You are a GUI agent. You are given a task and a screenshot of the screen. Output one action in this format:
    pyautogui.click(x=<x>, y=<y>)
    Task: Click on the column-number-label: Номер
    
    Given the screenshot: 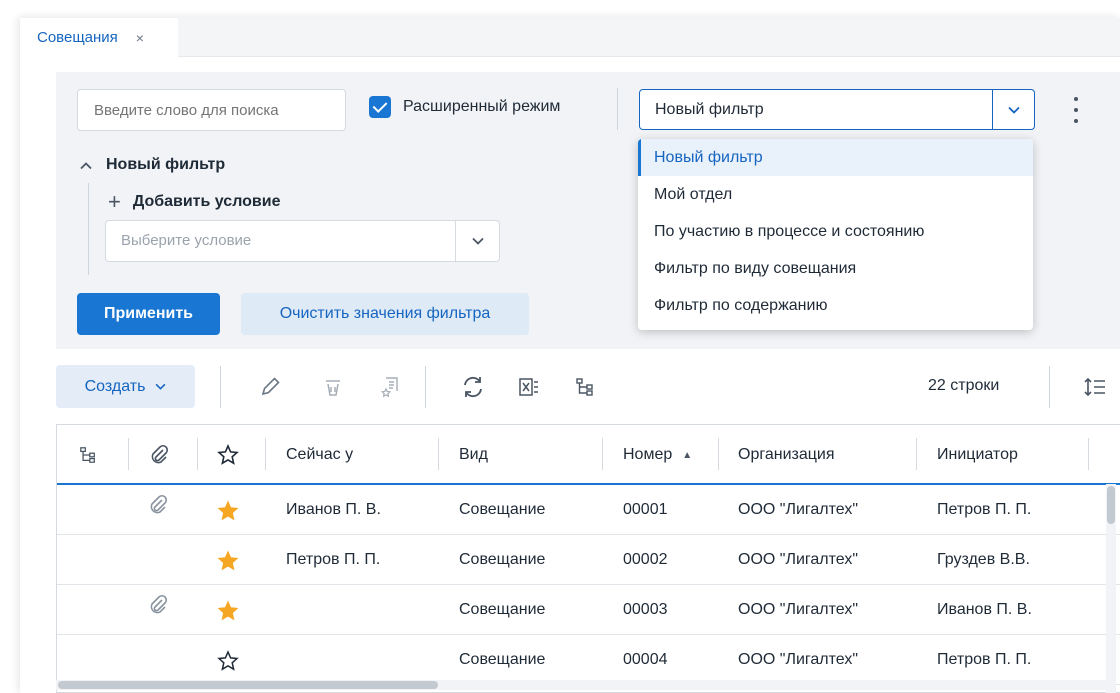 What is the action you would take?
    pyautogui.click(x=648, y=454)
    